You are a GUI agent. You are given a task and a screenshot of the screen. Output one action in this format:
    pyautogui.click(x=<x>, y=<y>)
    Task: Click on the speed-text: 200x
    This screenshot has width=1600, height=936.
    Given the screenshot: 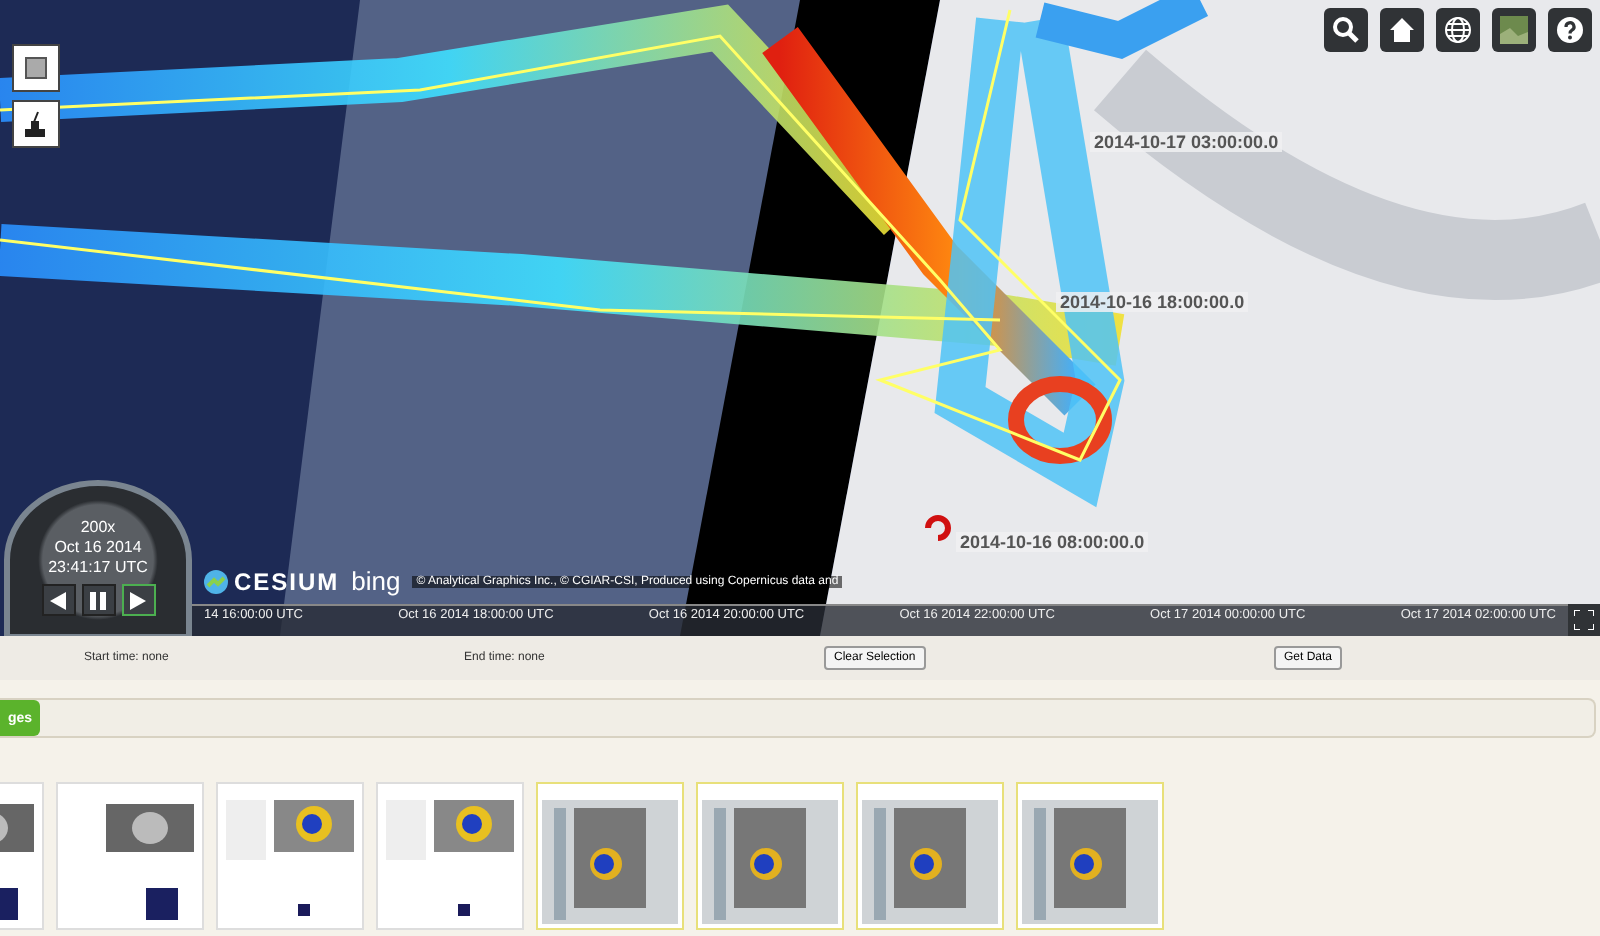 What is the action you would take?
    pyautogui.click(x=98, y=528)
    